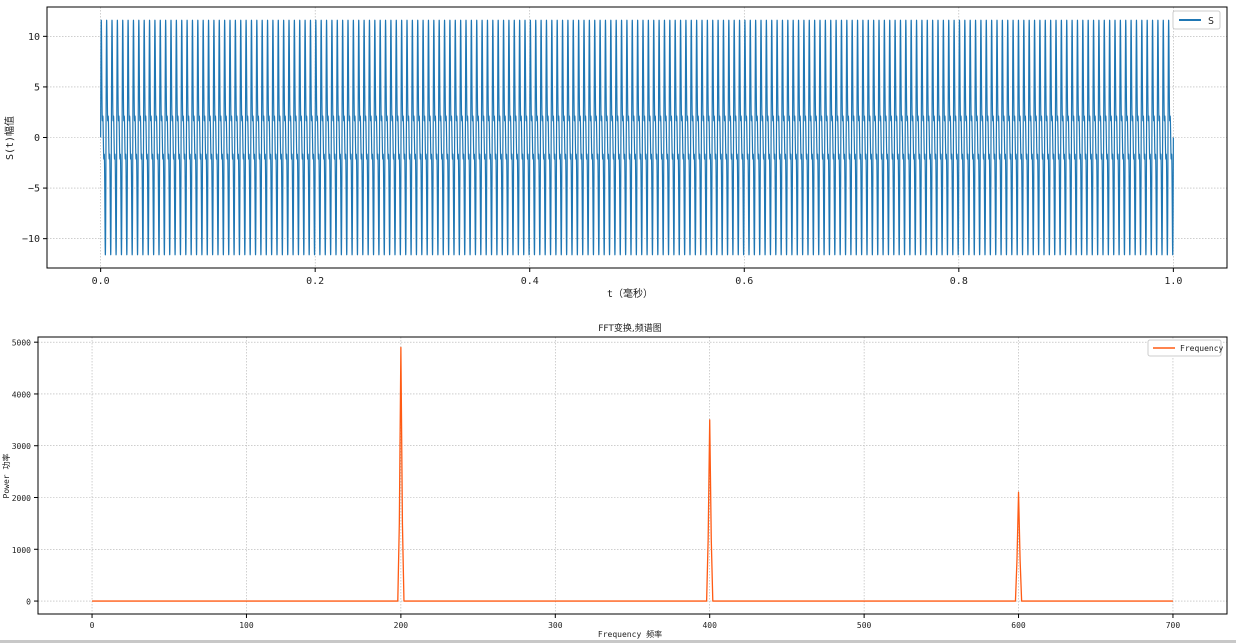 Image resolution: width=1236 pixels, height=643 pixels. I want to click on fft-x-axis-label: Frequency 频率, so click(630, 634).